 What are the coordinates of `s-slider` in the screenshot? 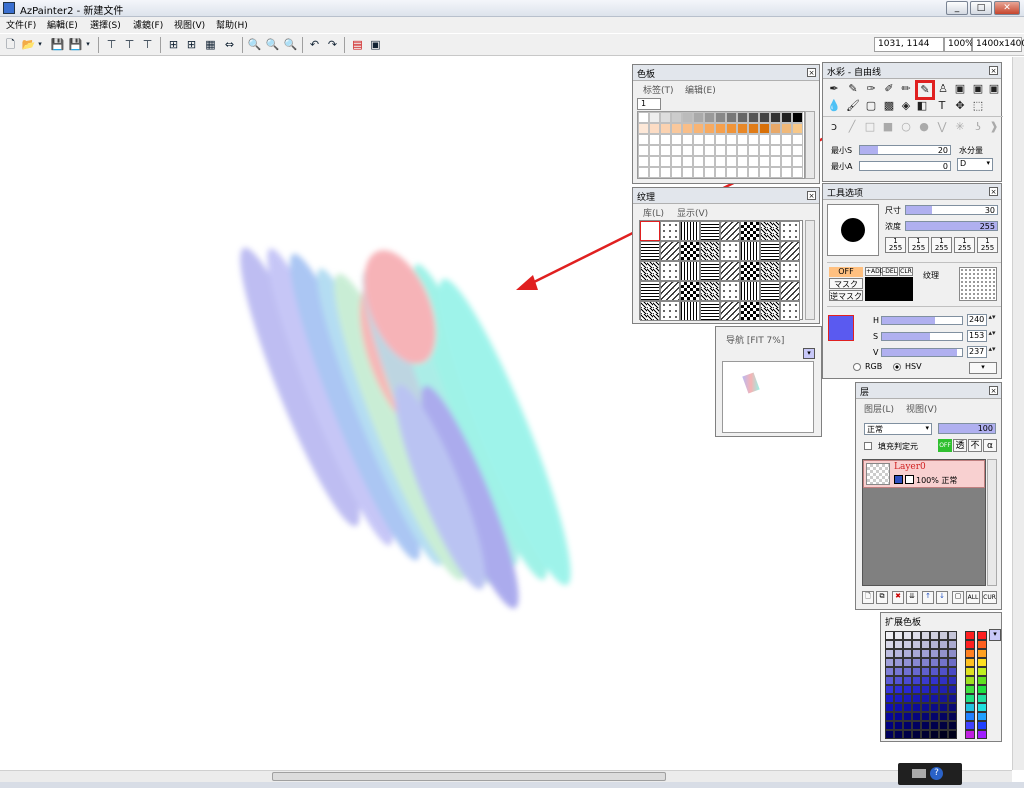 It's located at (922, 336).